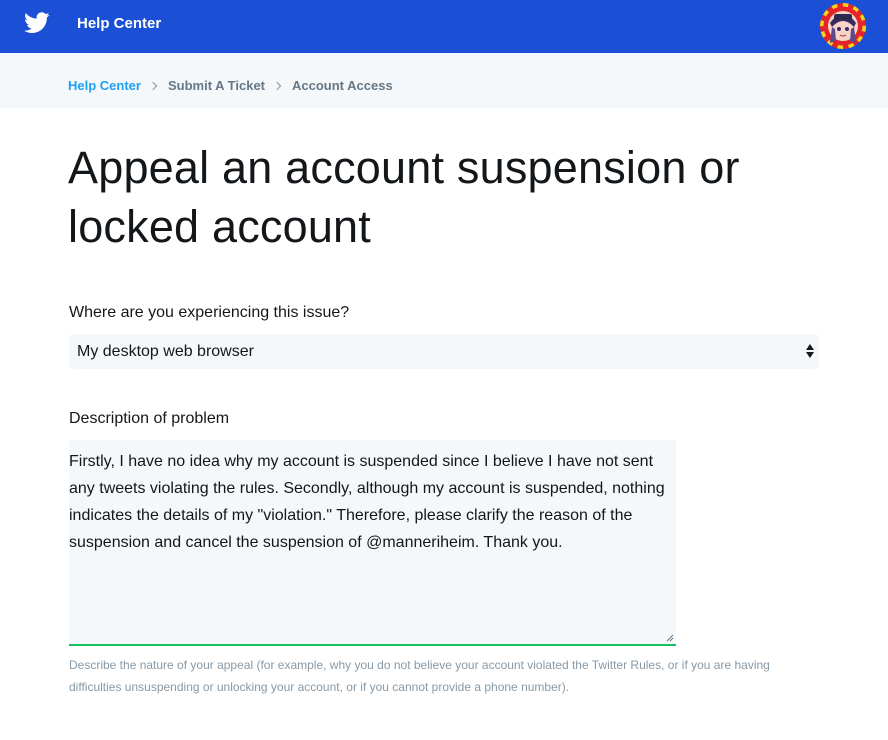 The height and width of the screenshot is (740, 888). What do you see at coordinates (209, 312) in the screenshot?
I see `issue-location-label: Where are you experiencing this issue?` at bounding box center [209, 312].